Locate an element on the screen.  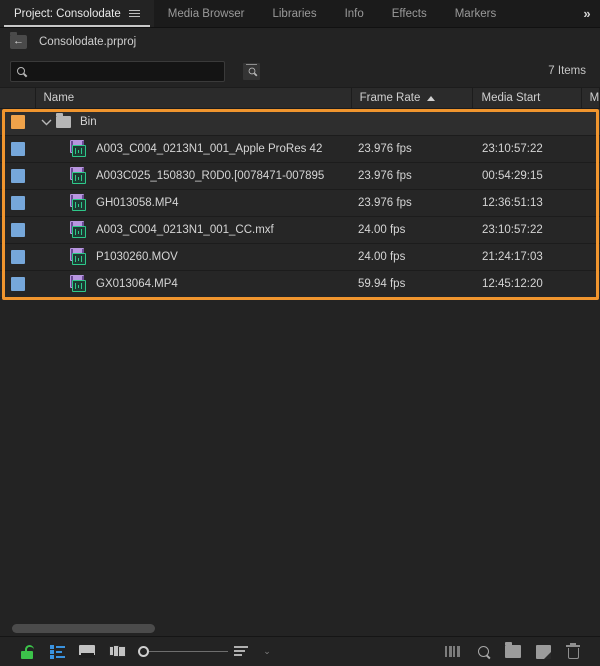
row-name: P1030260.MOV is located at coordinates (137, 257).